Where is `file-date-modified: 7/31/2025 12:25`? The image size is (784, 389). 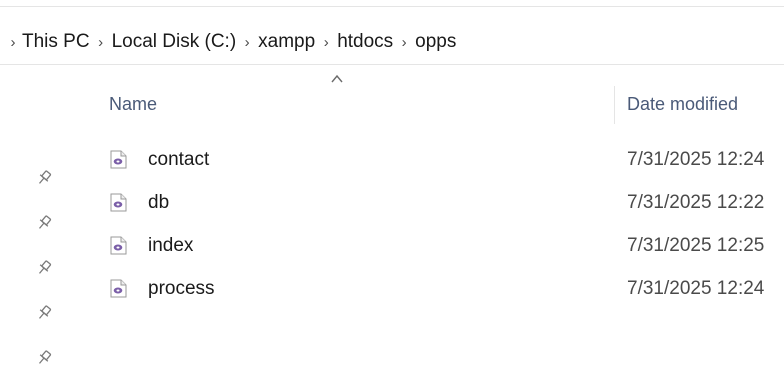 file-date-modified: 7/31/2025 12:25 is located at coordinates (696, 245).